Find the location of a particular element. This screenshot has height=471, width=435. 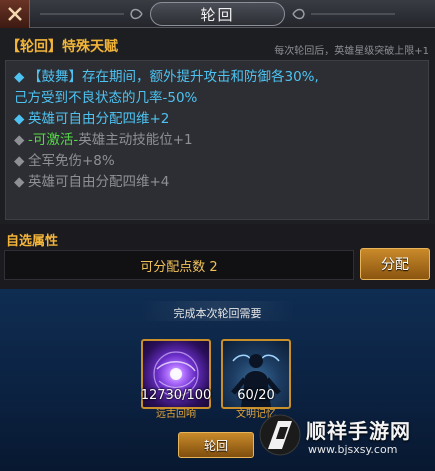

talent-hint: 每次轮回后，英雄星级突破上限+1 is located at coordinates (351, 51).